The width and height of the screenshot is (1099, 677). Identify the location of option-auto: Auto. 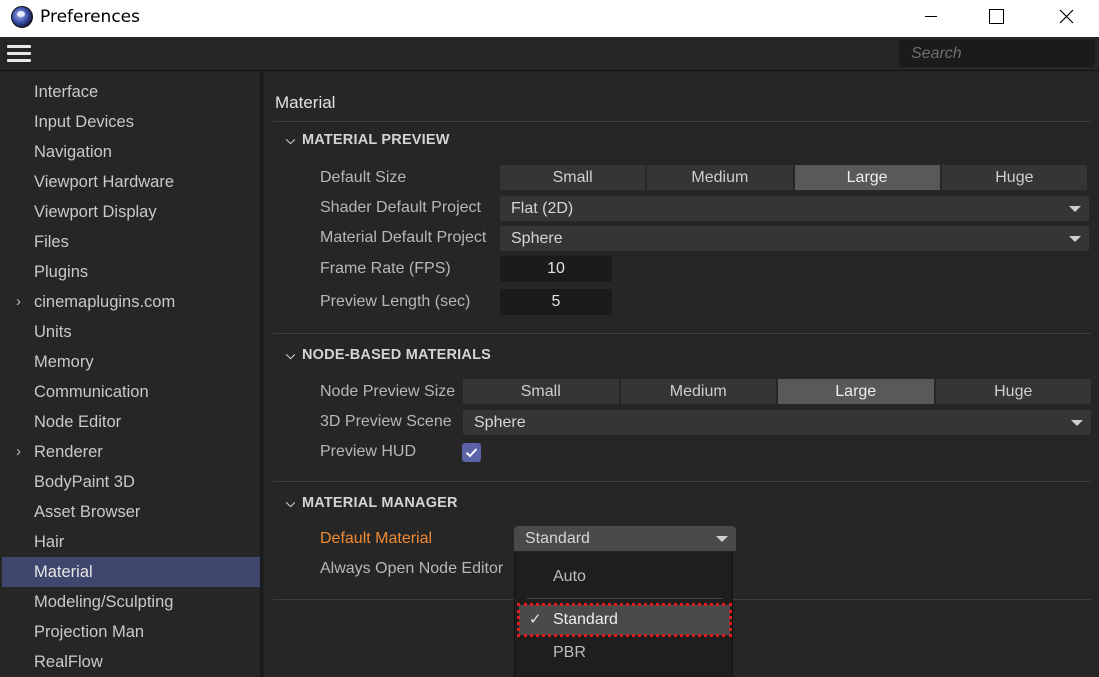
(624, 577).